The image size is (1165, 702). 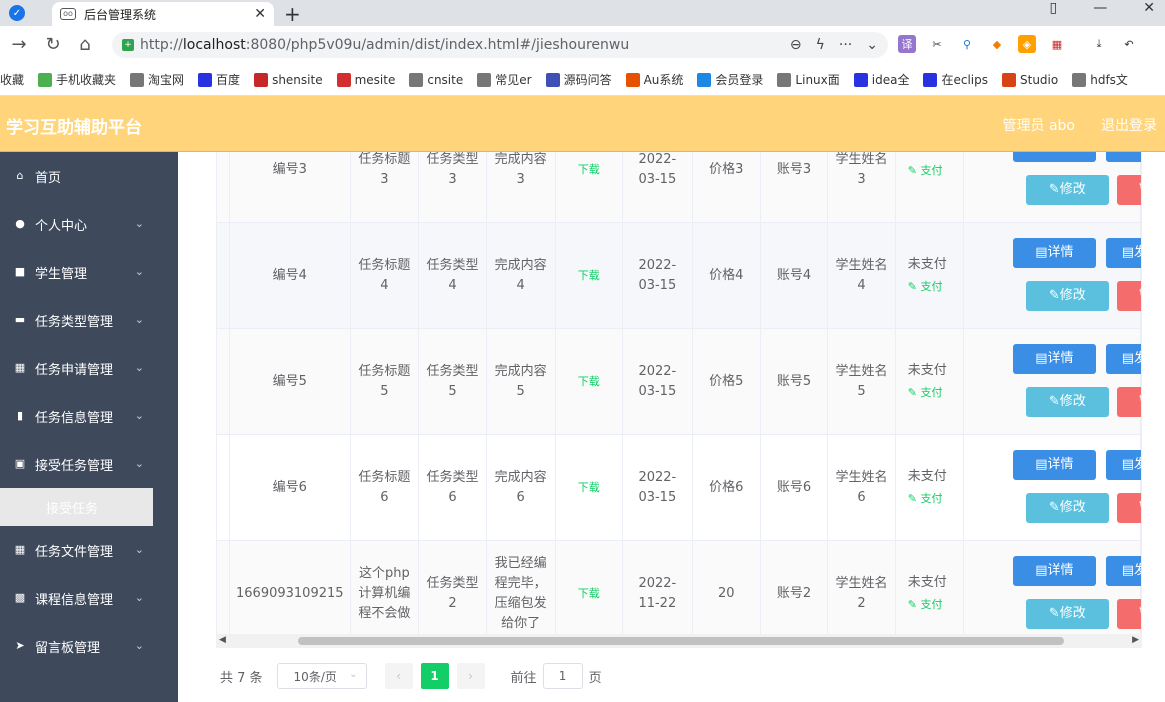 What do you see at coordinates (288, 79) in the screenshot?
I see `bookmark-item: shensite` at bounding box center [288, 79].